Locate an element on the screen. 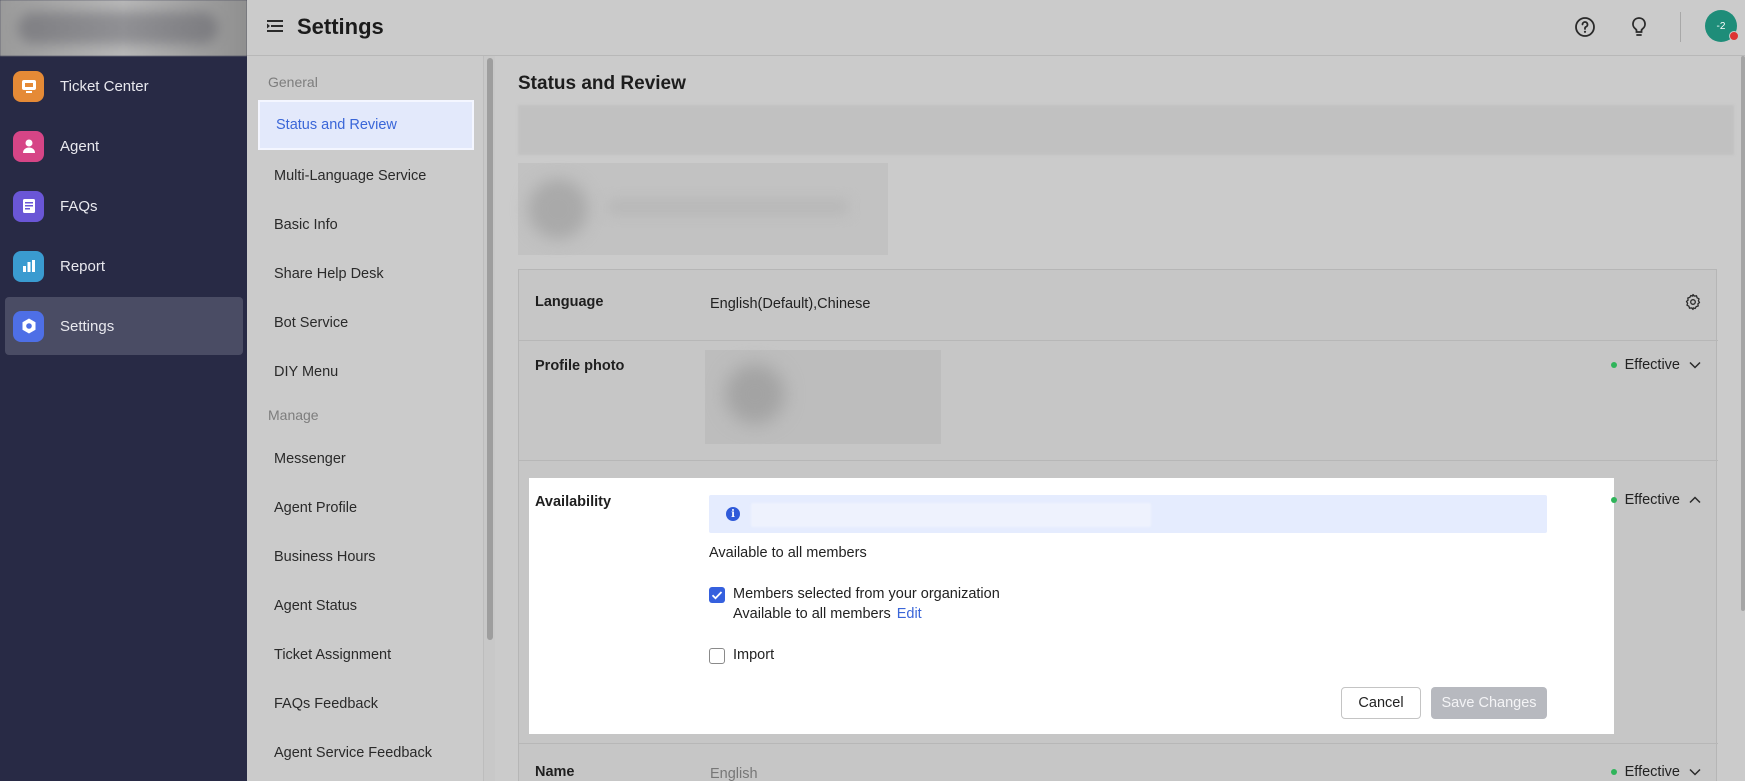 The image size is (1745, 781). language-value: English(Default),Chinese is located at coordinates (790, 304).